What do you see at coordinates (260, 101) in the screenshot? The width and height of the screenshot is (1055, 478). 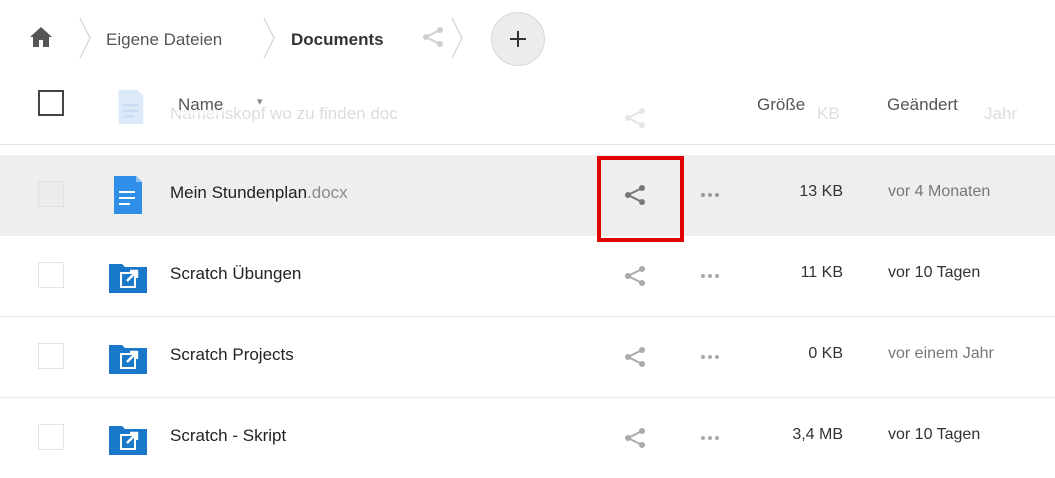 I see `sort-caret-icon: ▾` at bounding box center [260, 101].